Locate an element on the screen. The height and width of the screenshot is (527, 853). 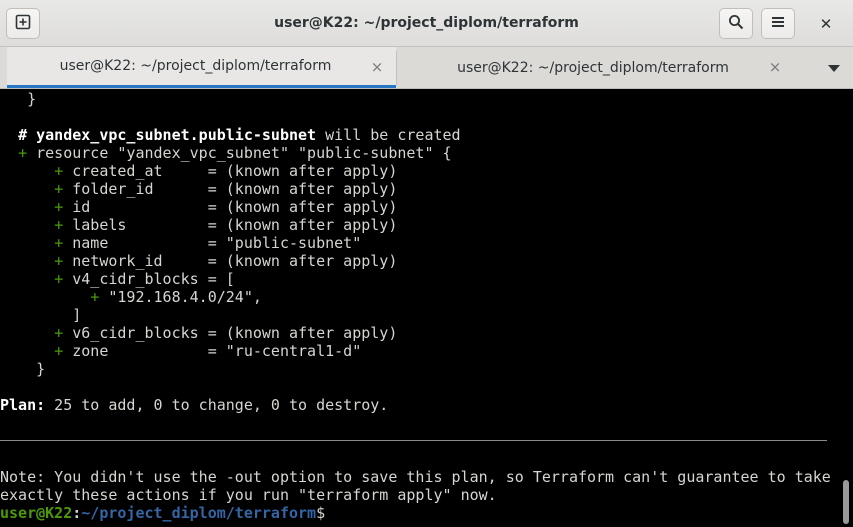
code-text: "192.168.4.0/24", is located at coordinates (180, 297).